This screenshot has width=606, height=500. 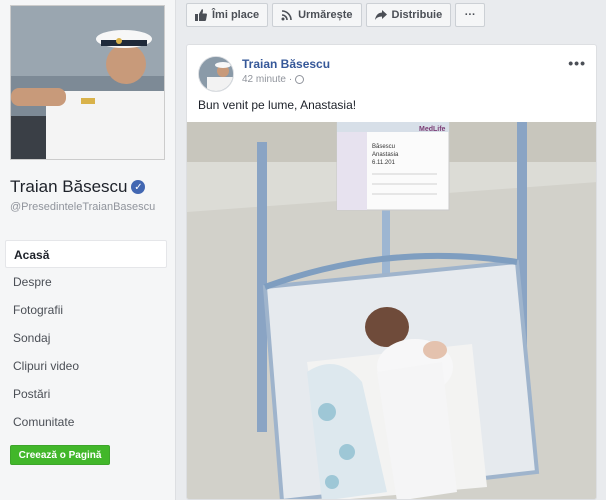 What do you see at coordinates (87, 82) in the screenshot?
I see `profile-photo` at bounding box center [87, 82].